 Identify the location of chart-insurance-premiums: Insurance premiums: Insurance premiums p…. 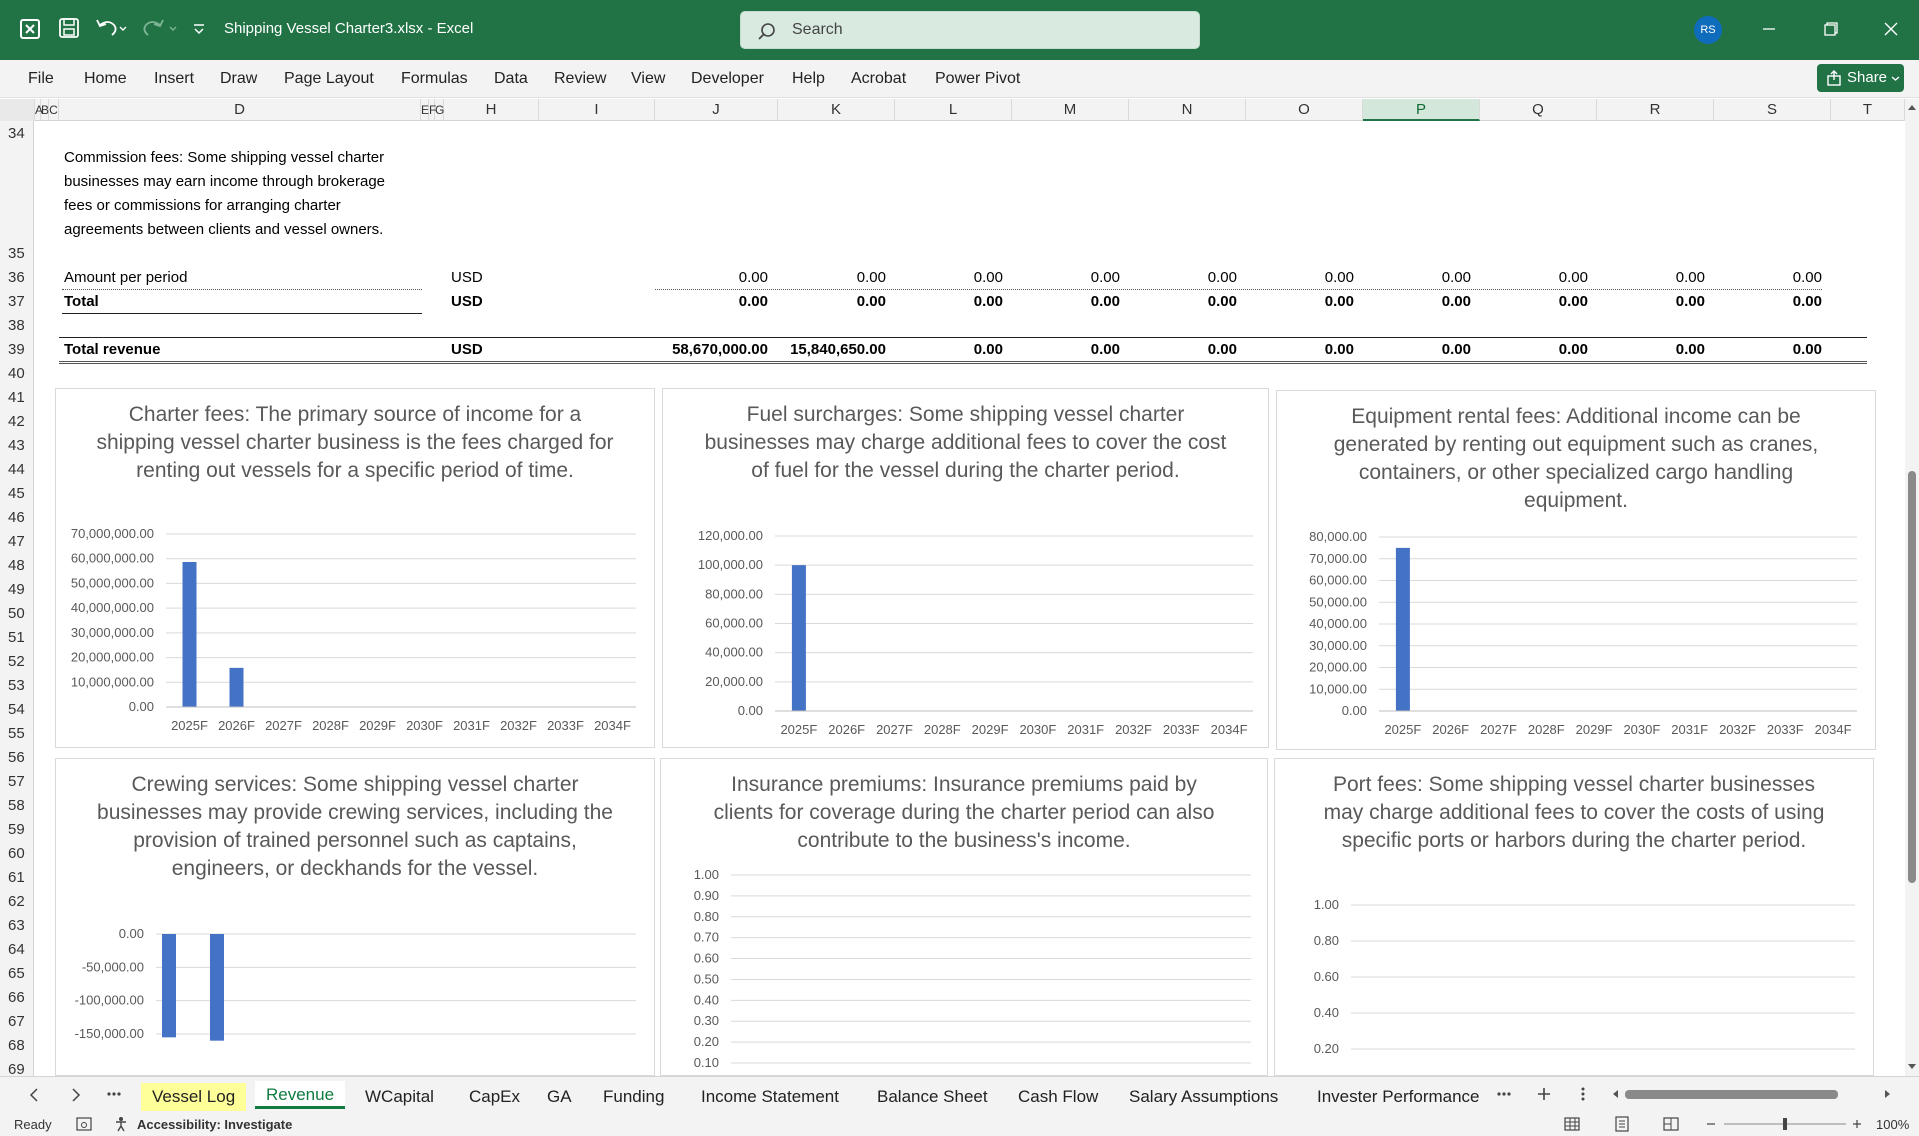
(964, 917).